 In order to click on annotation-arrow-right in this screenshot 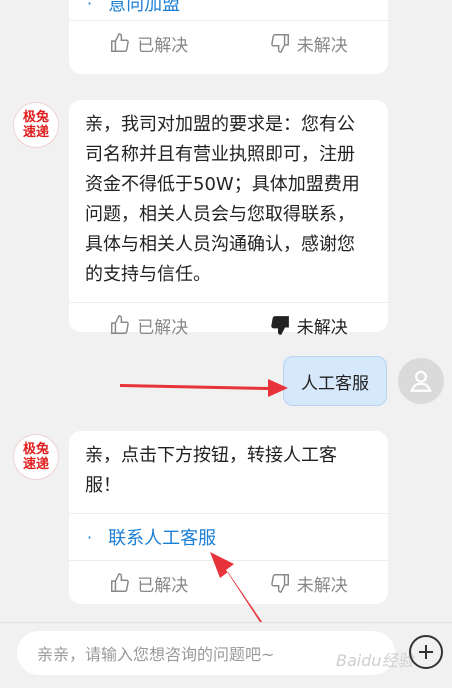, I will do `click(204, 388)`.